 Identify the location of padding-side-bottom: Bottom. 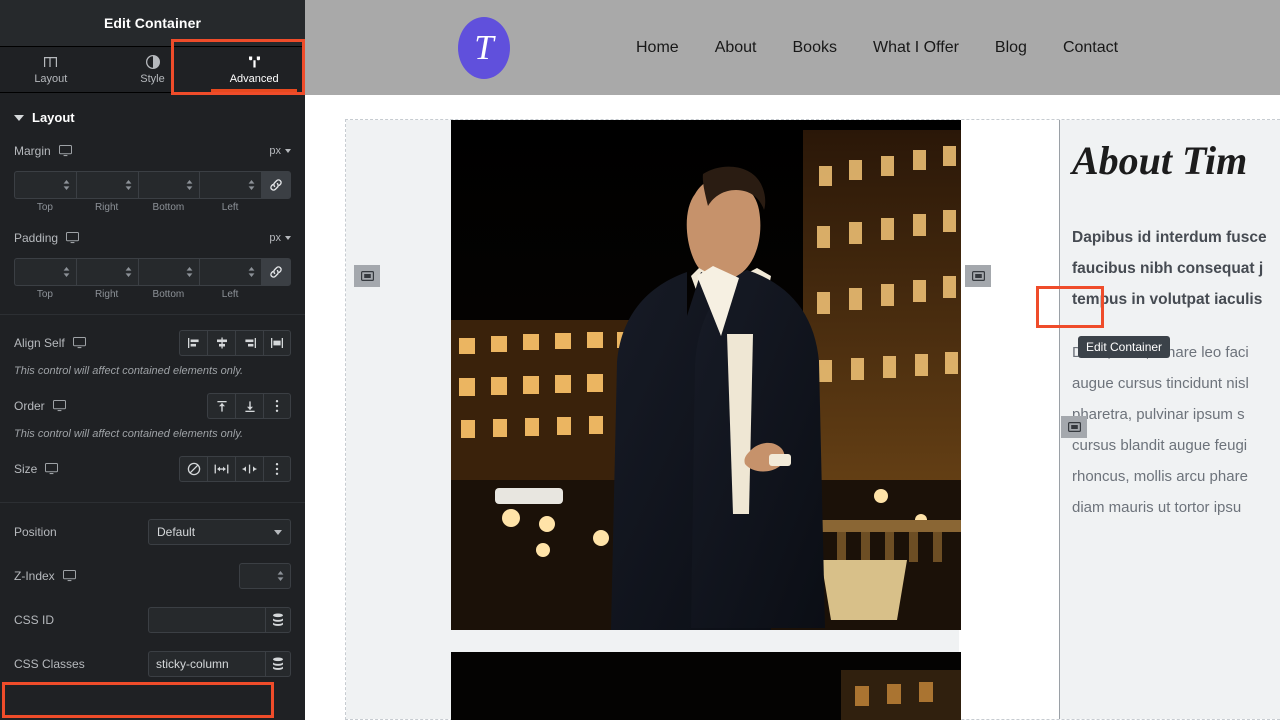
(168, 294).